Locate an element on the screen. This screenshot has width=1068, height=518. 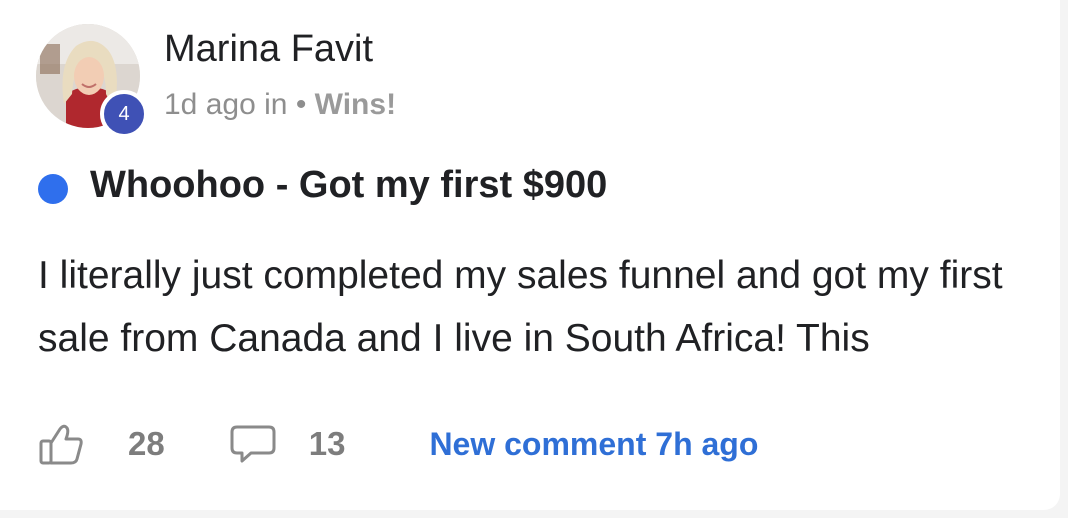
post-time: 1d ago is located at coordinates (210, 104).